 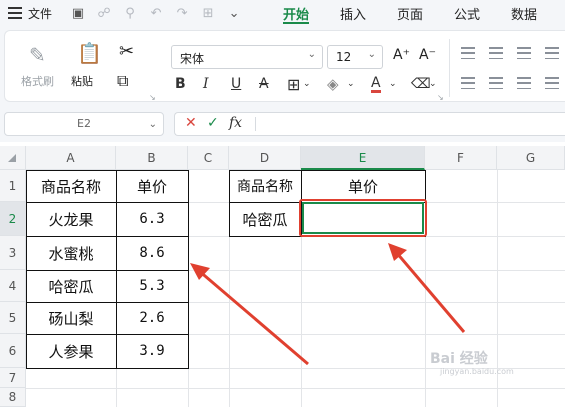 I want to click on format-painter-icon: ✎, so click(x=37, y=55).